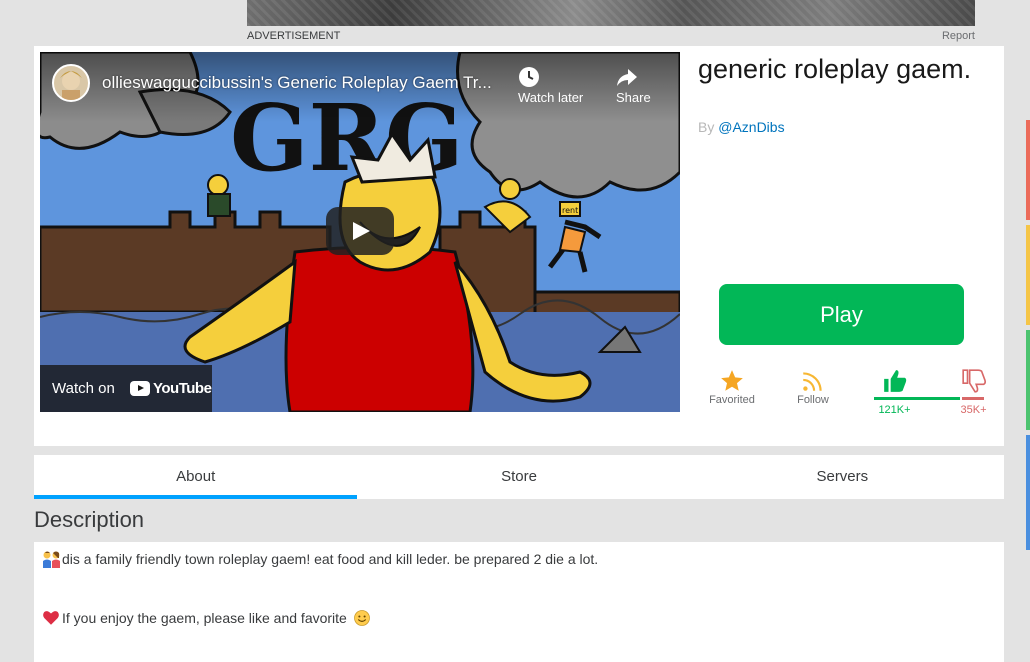  I want to click on advertisement-label: ADVERTISEMENT, so click(294, 36).